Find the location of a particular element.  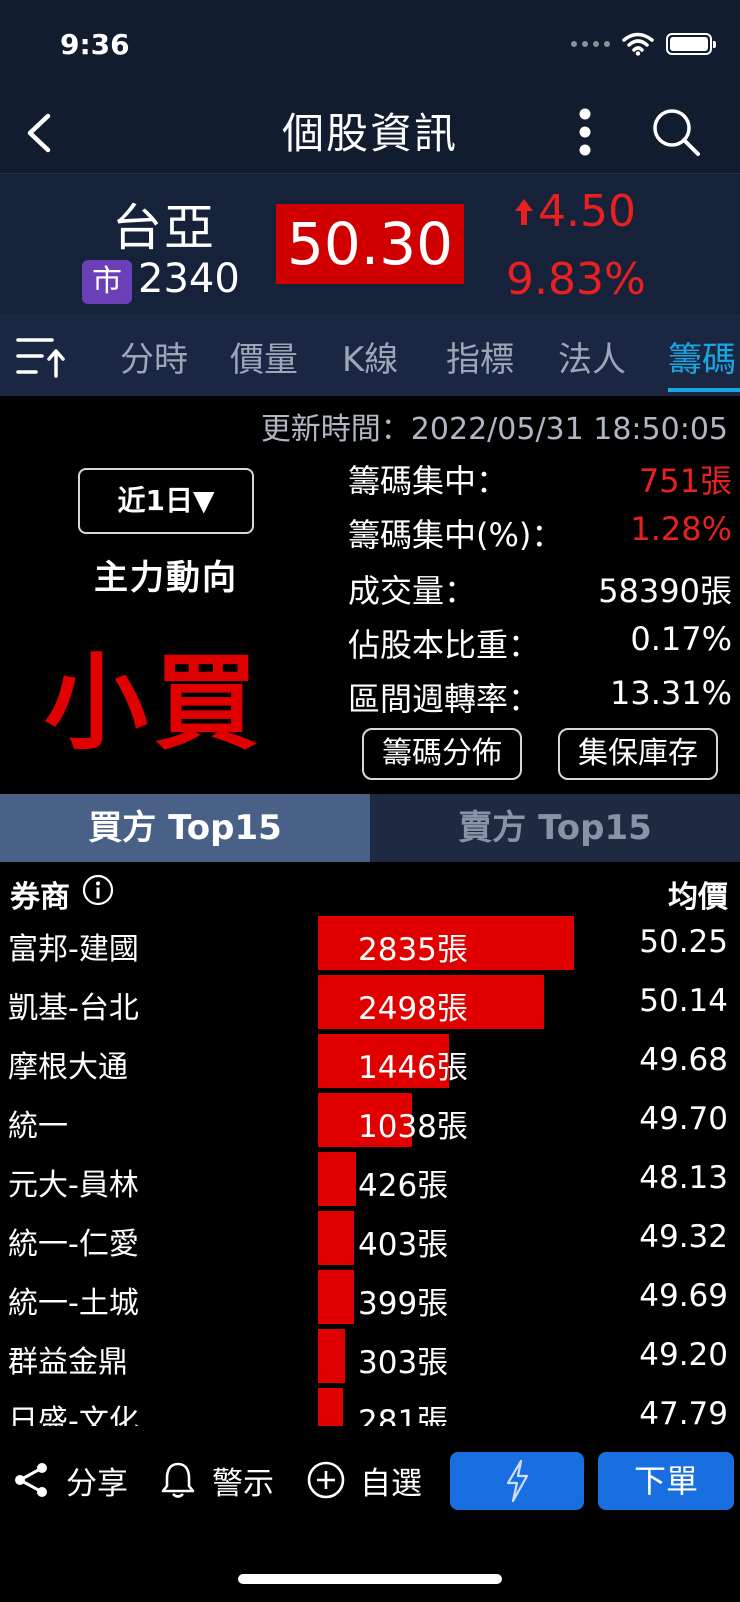

broker-name: 摩根大通 is located at coordinates (68, 1067).